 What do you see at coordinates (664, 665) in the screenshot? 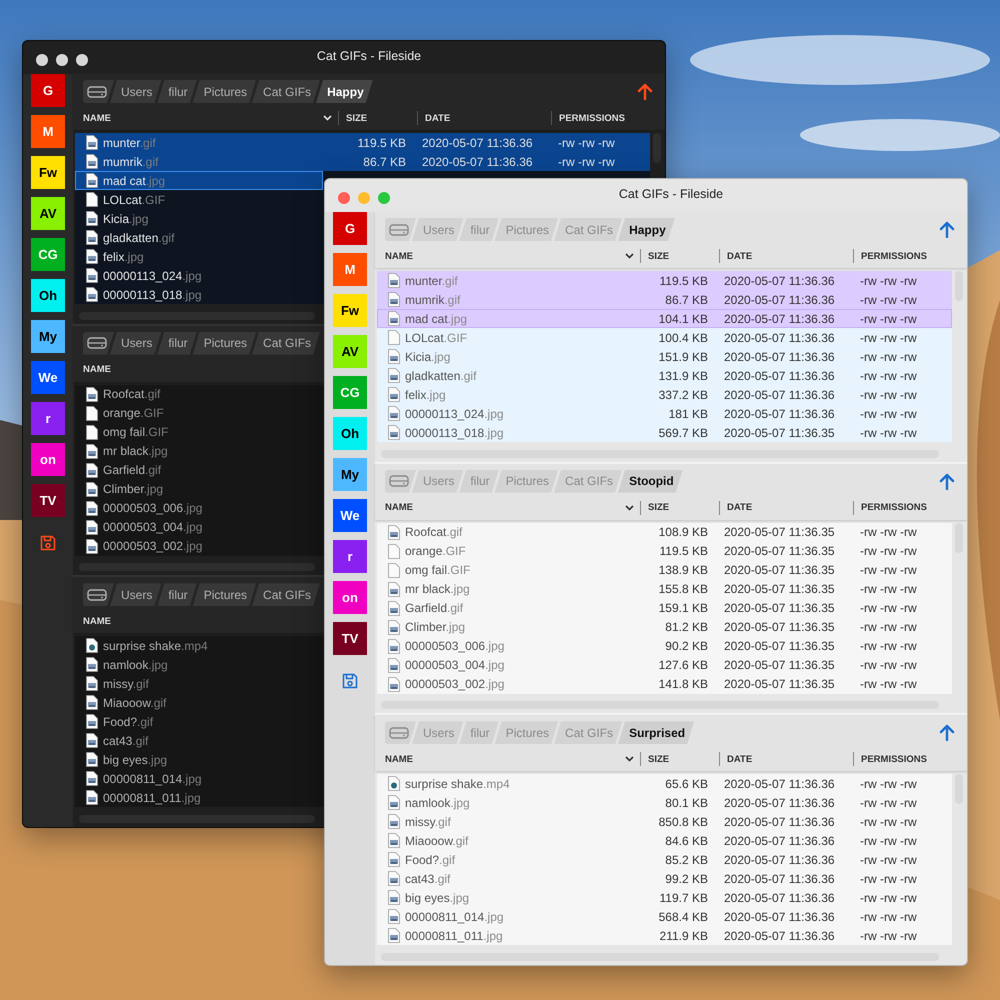
I see `file-row: 00000503_004.jpg 127.6 KB 2020-05-07 11:36.35 -rw -rw -rw` at bounding box center [664, 665].